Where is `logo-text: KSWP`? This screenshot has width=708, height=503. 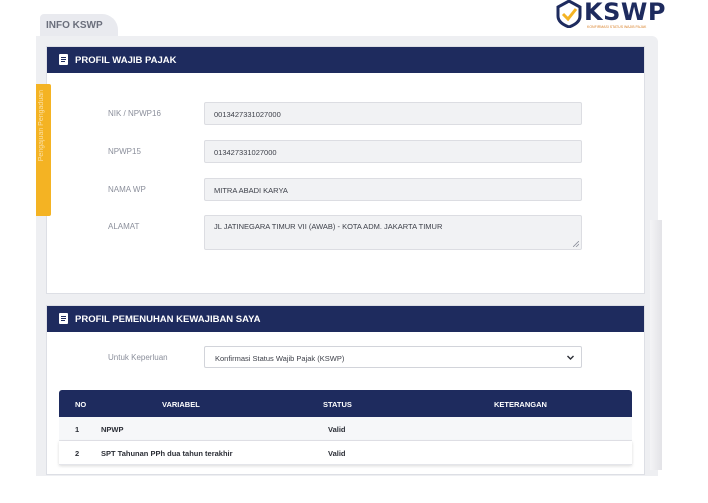
logo-text: KSWP is located at coordinates (625, 13).